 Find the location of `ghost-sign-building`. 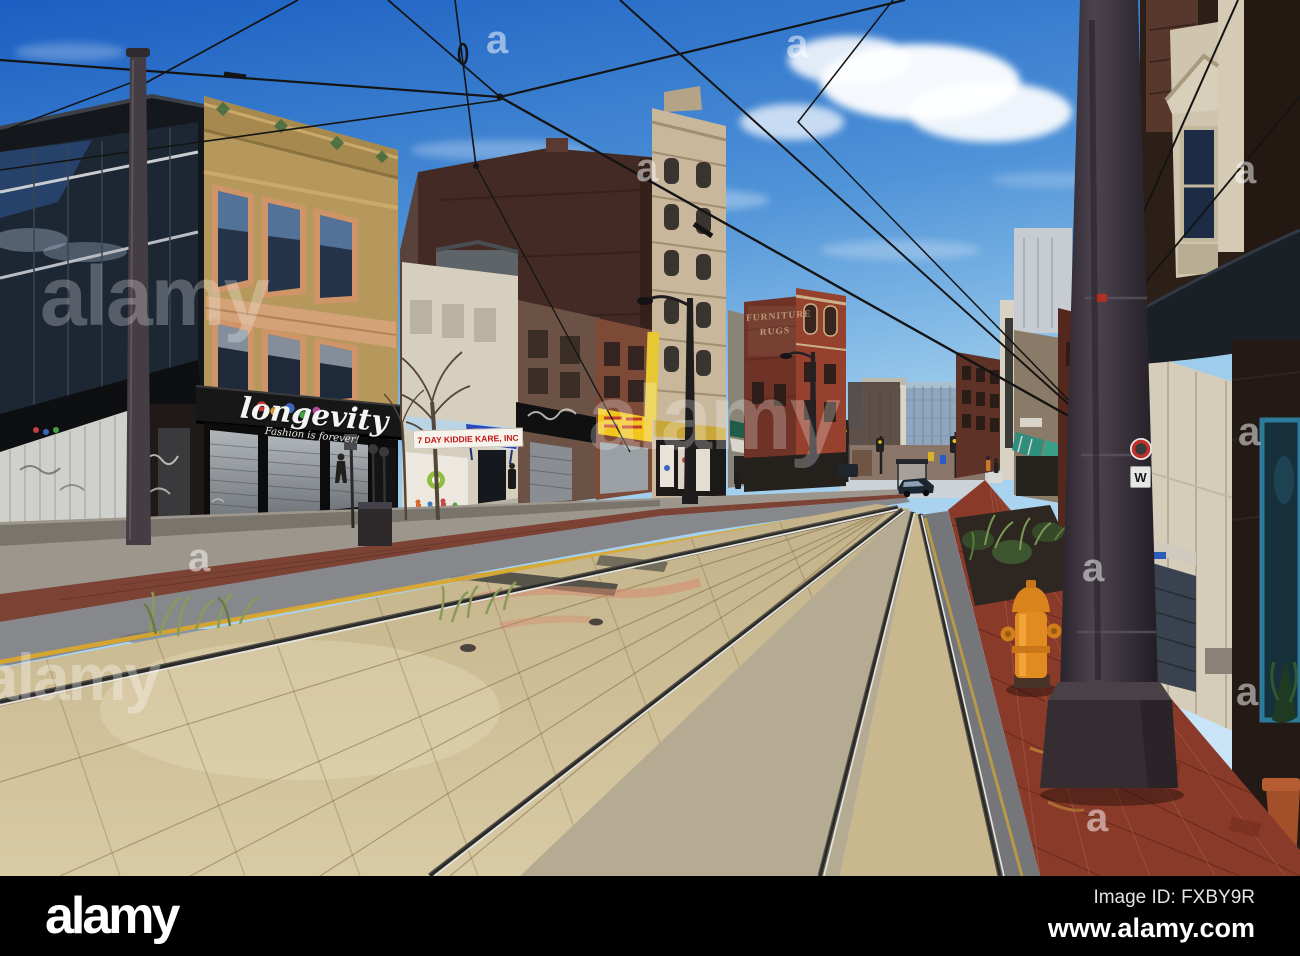

ghost-sign-building is located at coordinates (795, 390).